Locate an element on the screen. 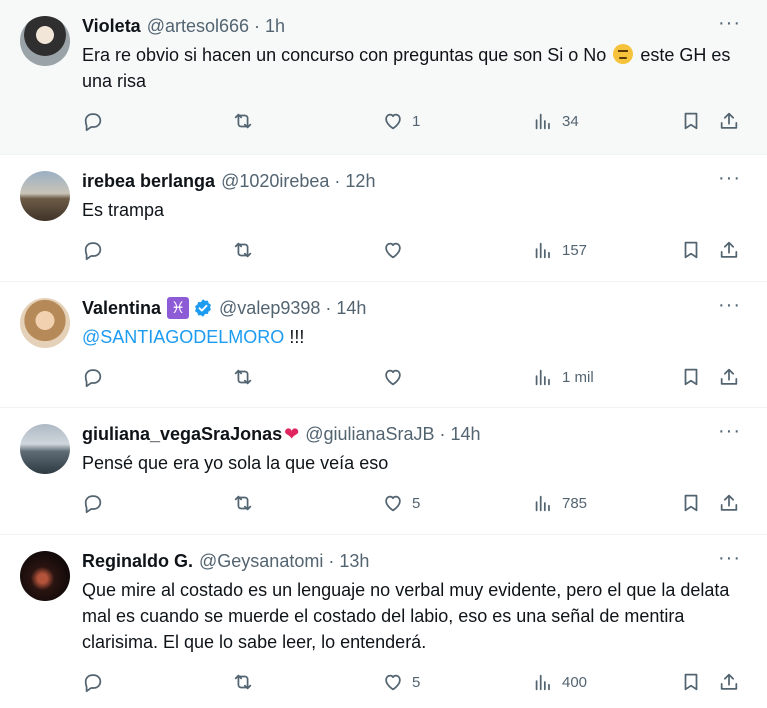 Image resolution: width=767 pixels, height=708 pixels. action-bar: 5 400 is located at coordinates (414, 685).